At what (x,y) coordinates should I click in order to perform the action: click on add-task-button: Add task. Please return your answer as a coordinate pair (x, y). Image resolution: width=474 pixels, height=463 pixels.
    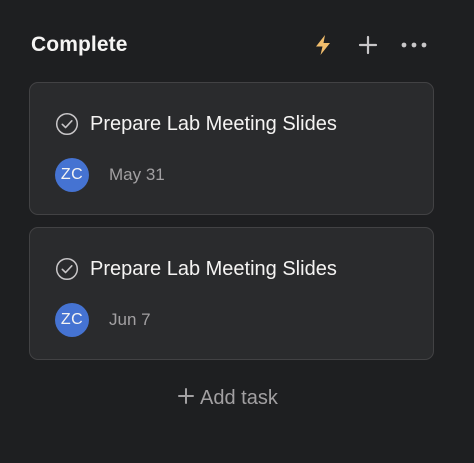
    Looking at the image, I should click on (228, 398).